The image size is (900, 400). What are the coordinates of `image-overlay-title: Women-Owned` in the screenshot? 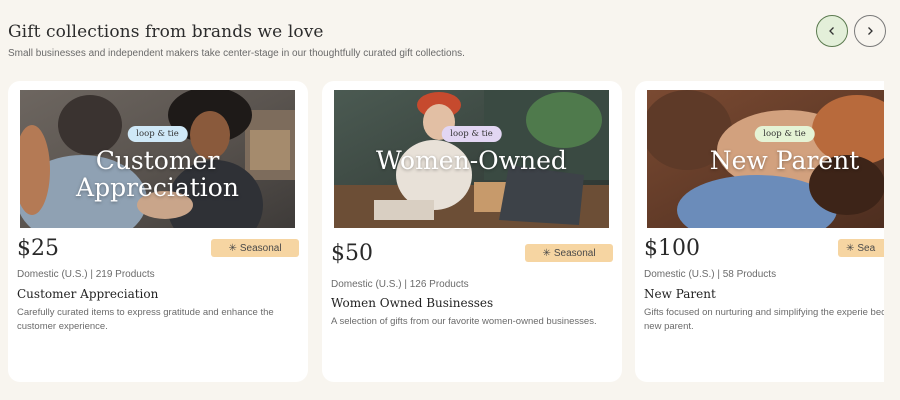 It's located at (471, 160).